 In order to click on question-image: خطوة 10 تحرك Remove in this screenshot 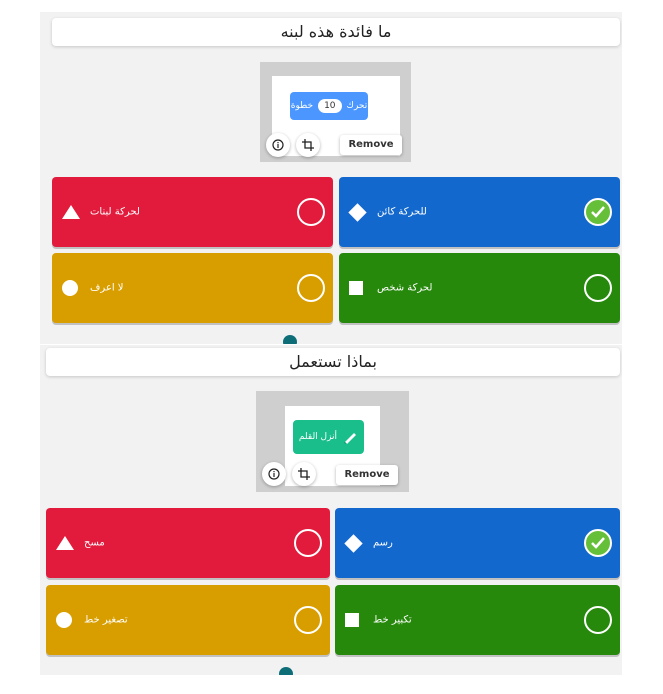, I will do `click(335, 112)`.